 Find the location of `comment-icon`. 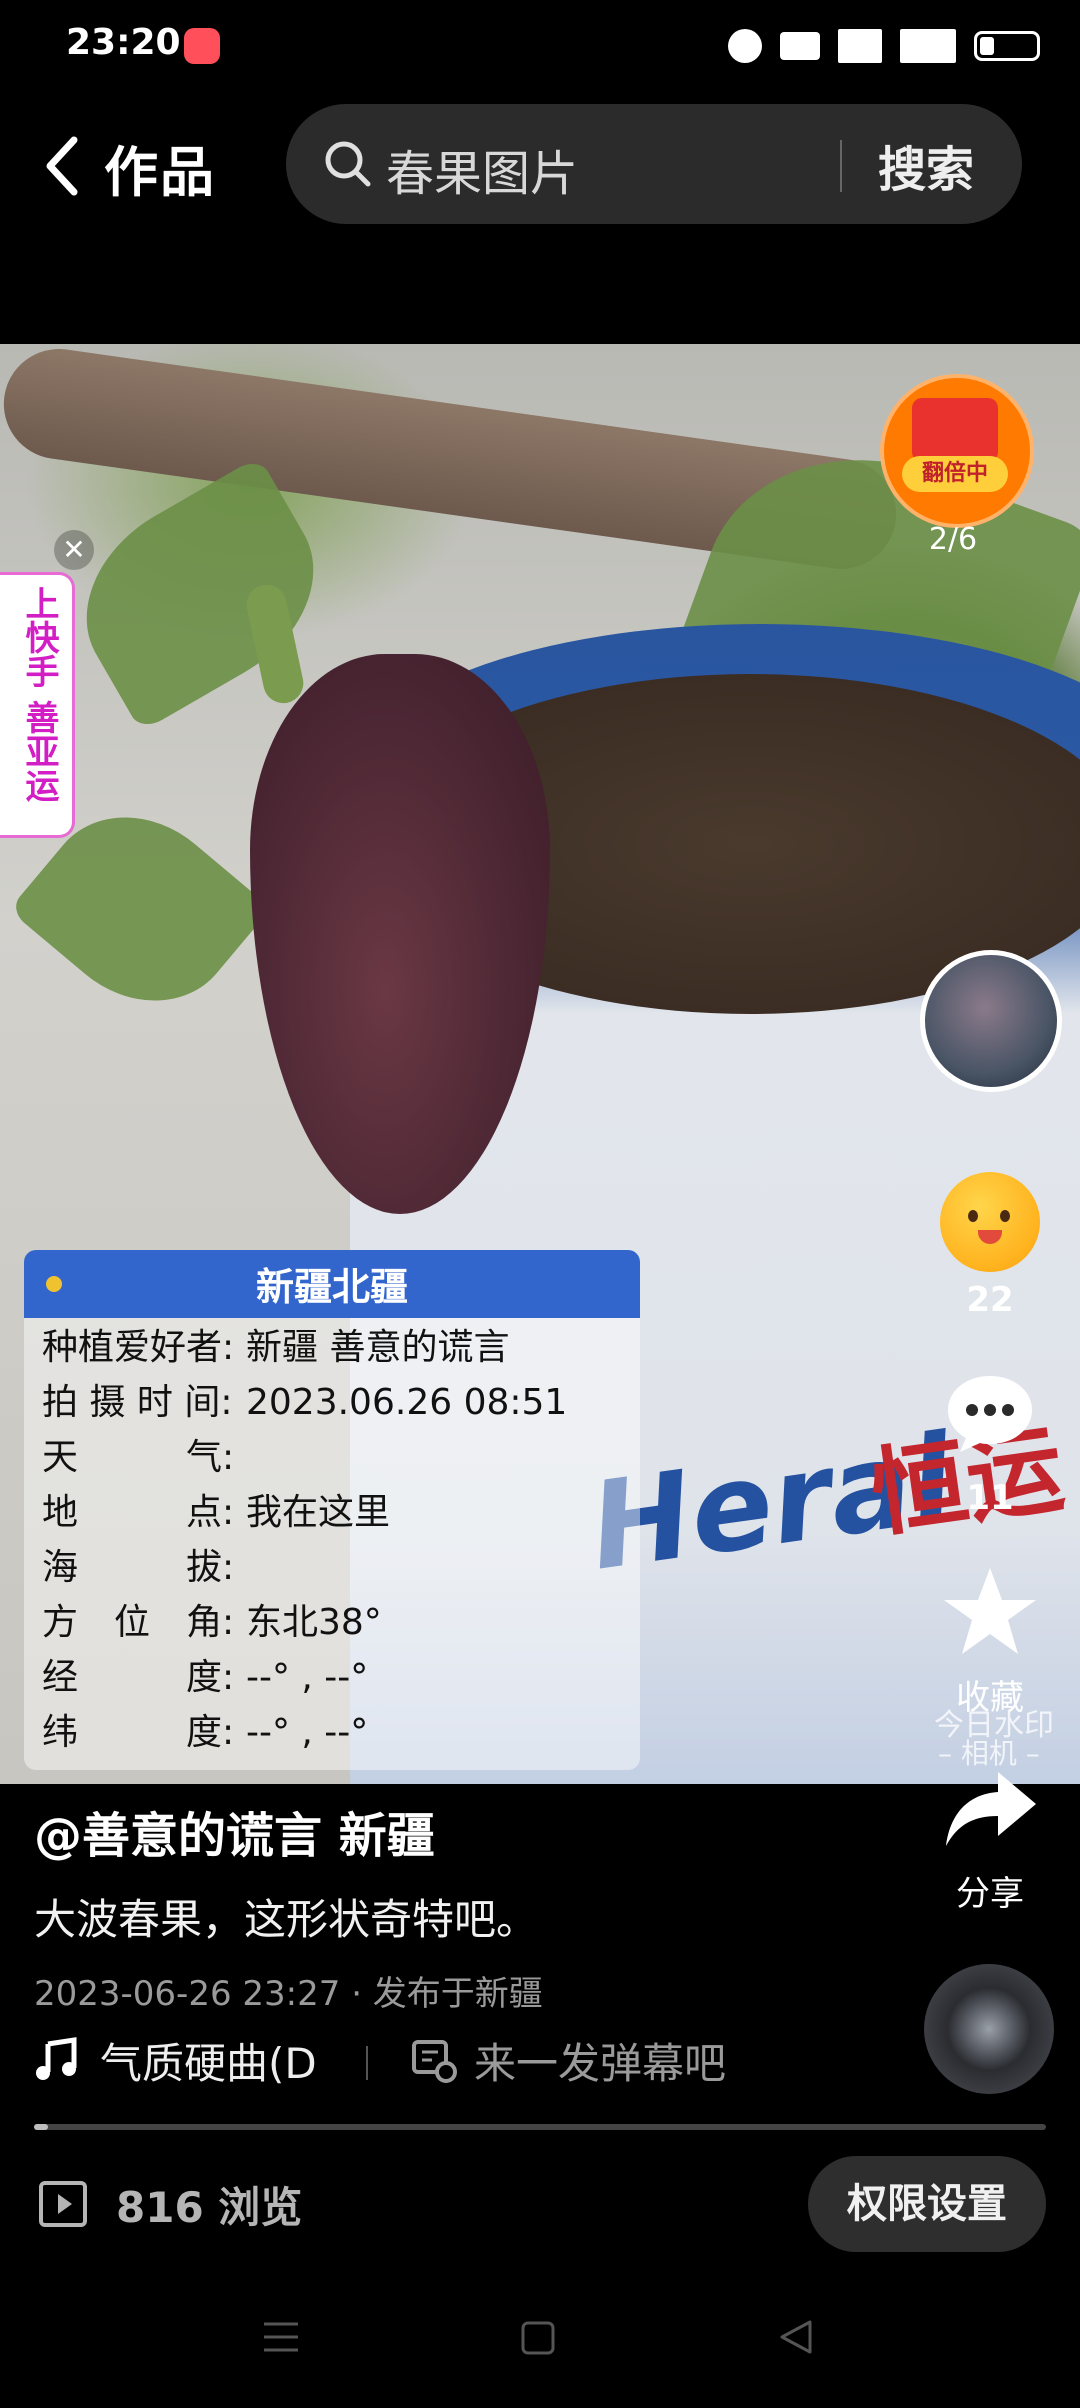

comment-icon is located at coordinates (990, 1414).